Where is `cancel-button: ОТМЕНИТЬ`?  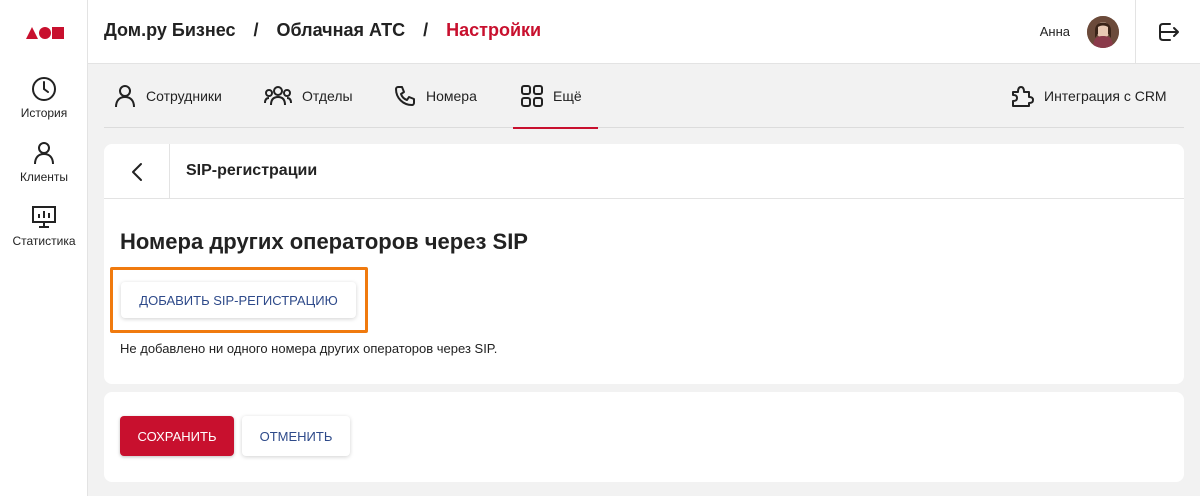 cancel-button: ОТМЕНИТЬ is located at coordinates (296, 436).